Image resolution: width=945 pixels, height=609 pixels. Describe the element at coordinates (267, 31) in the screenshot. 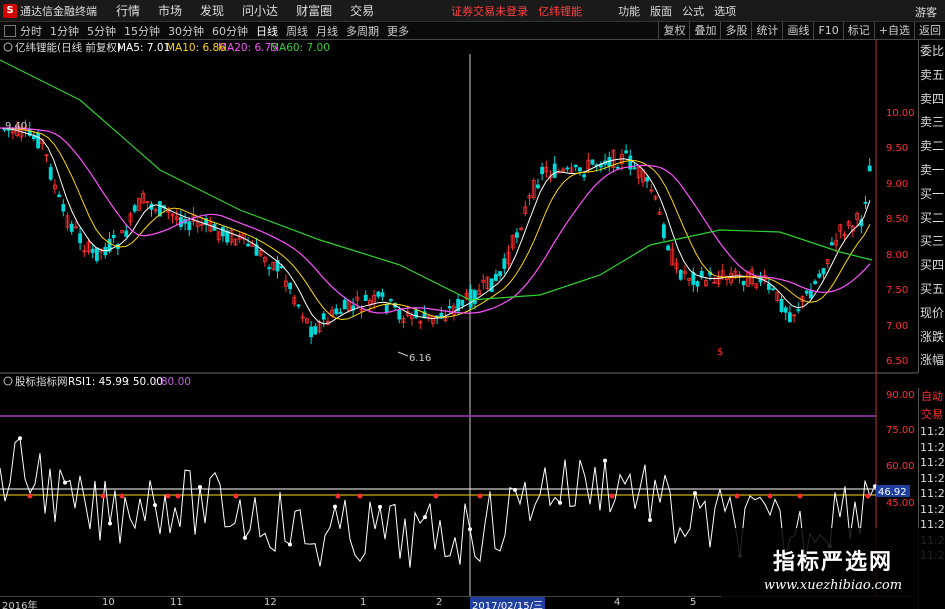

I see `period-daily: 日线` at that location.